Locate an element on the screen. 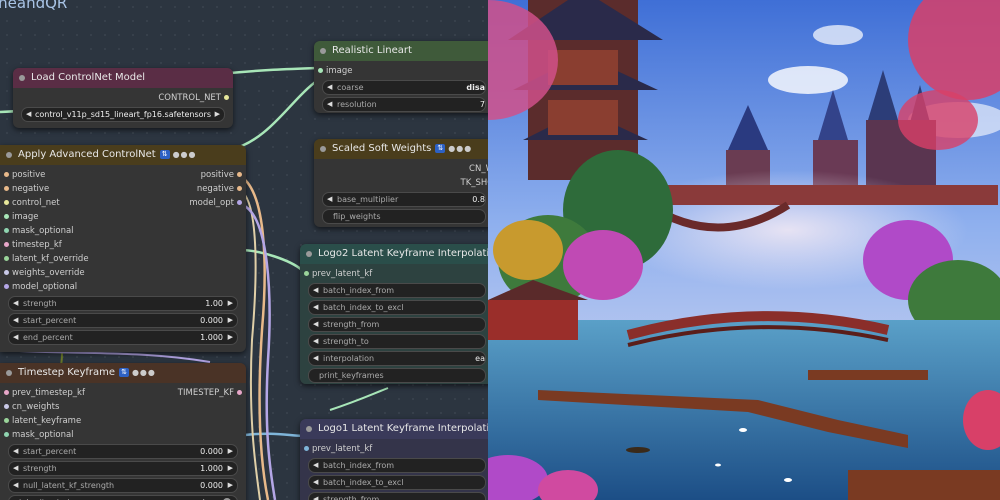 The width and height of the screenshot is (1000, 500). input-negative: negative is located at coordinates (24, 189).